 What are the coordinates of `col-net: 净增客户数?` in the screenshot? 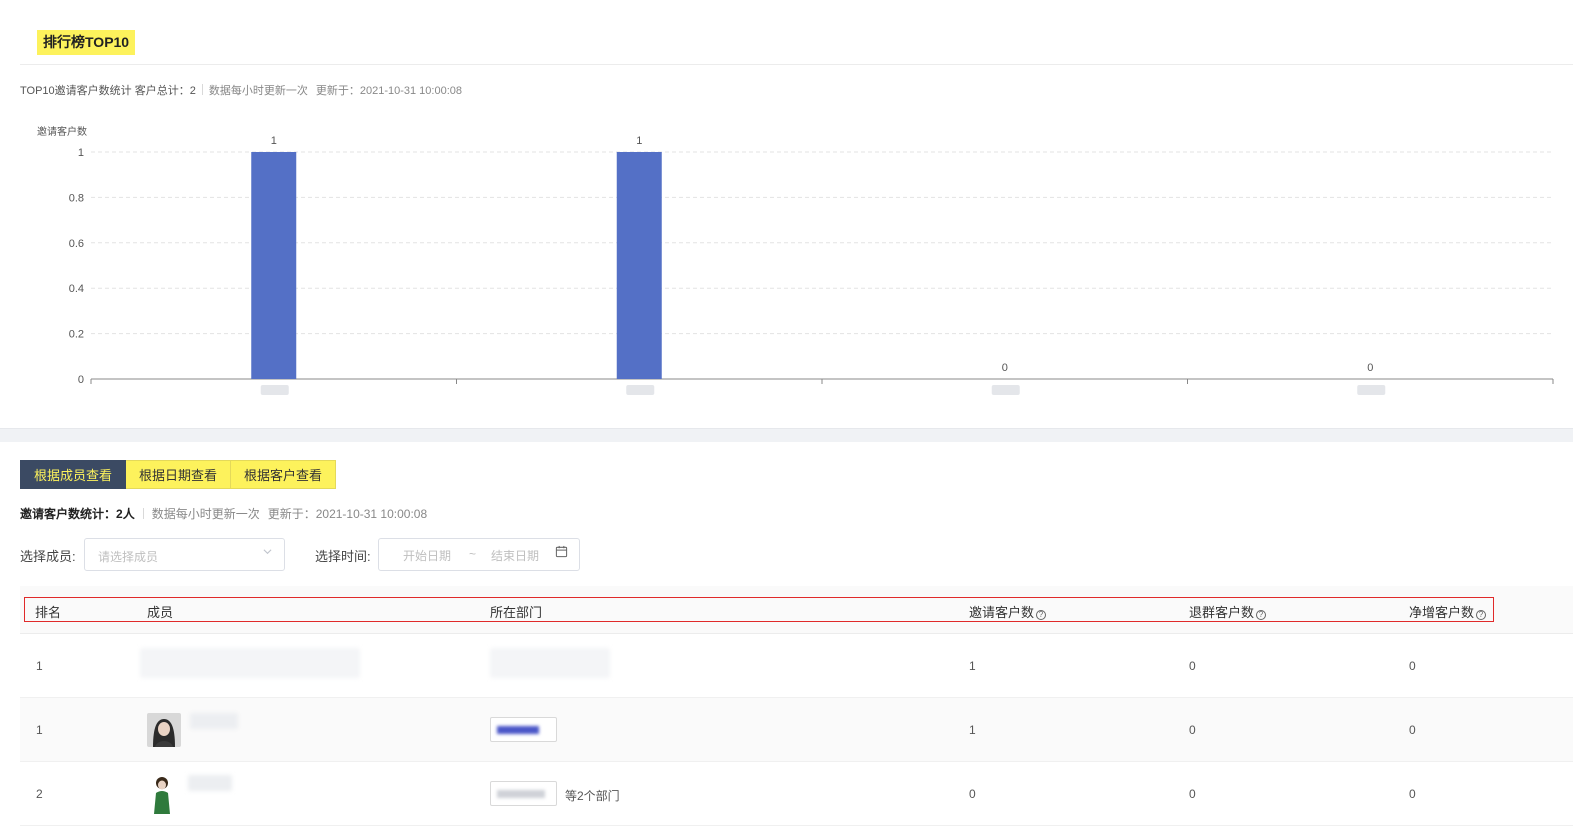 It's located at (1448, 611).